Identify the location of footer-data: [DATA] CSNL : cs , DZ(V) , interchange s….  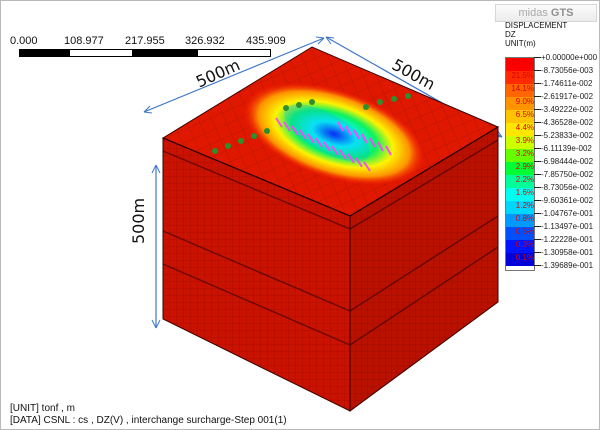
(148, 420).